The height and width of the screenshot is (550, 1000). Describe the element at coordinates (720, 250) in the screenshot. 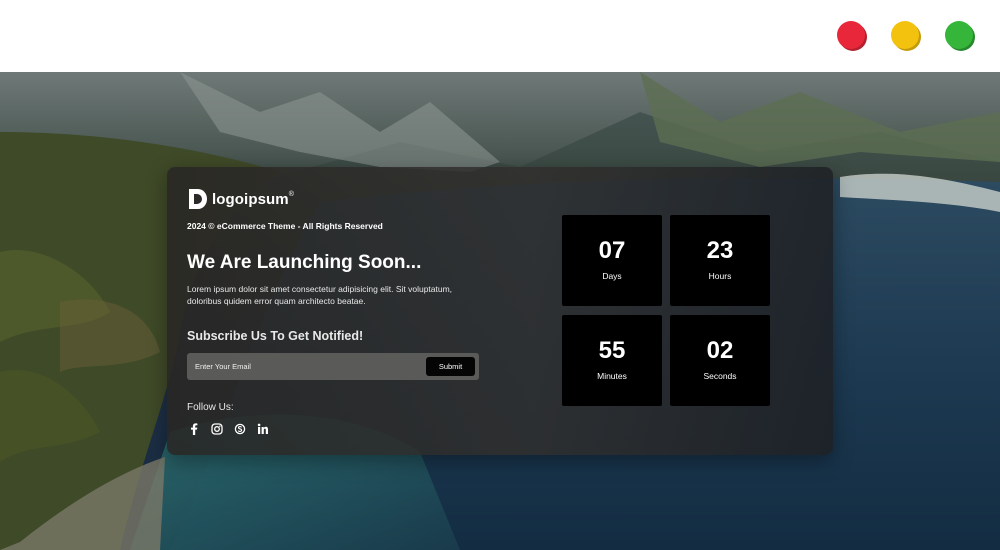

I see `hours-value: 23` at that location.